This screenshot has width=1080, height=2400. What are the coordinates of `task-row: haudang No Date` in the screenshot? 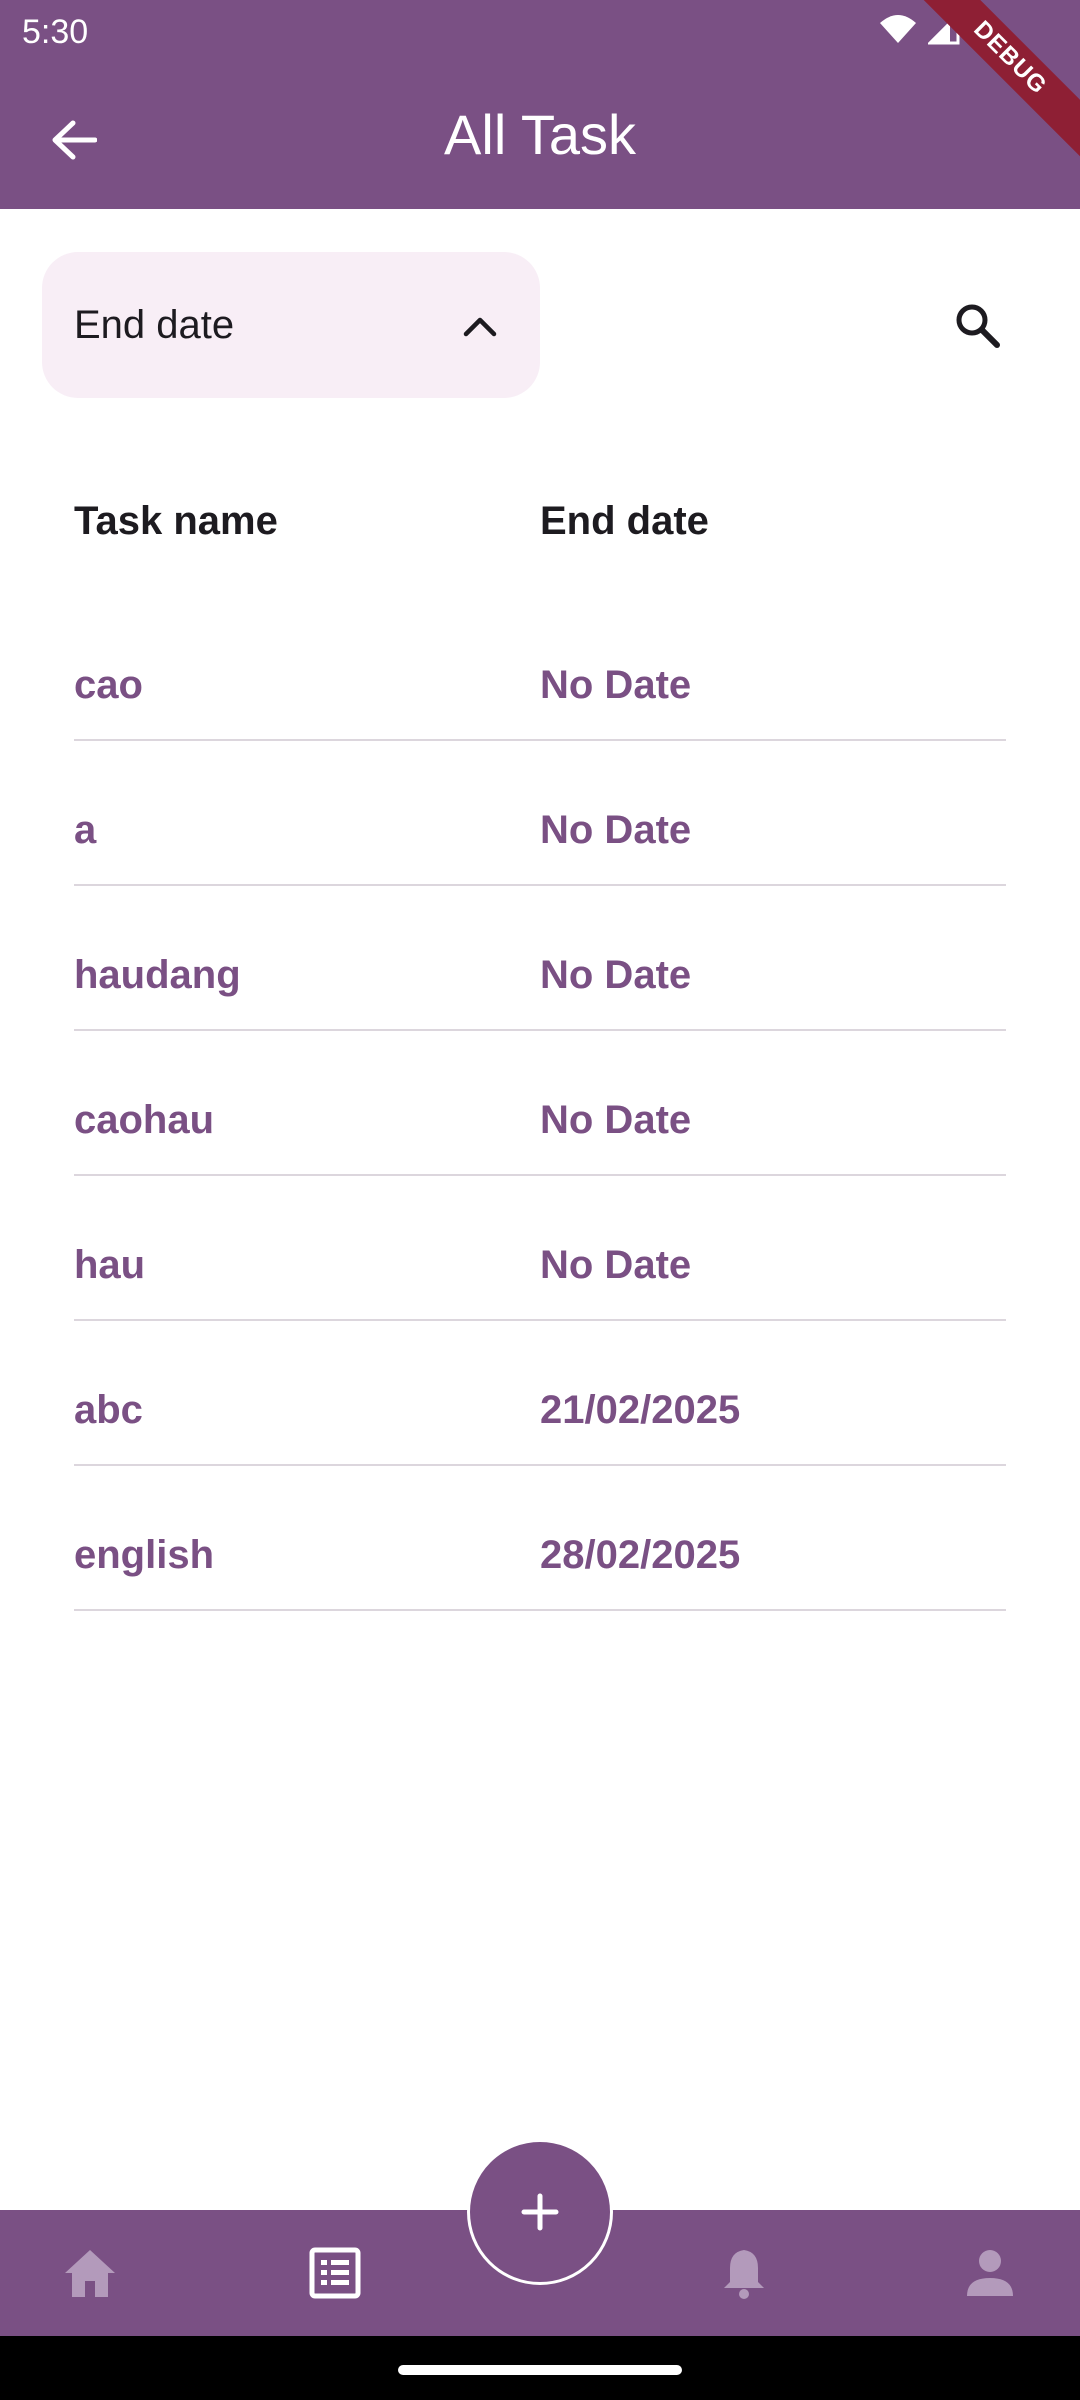 It's located at (540, 958).